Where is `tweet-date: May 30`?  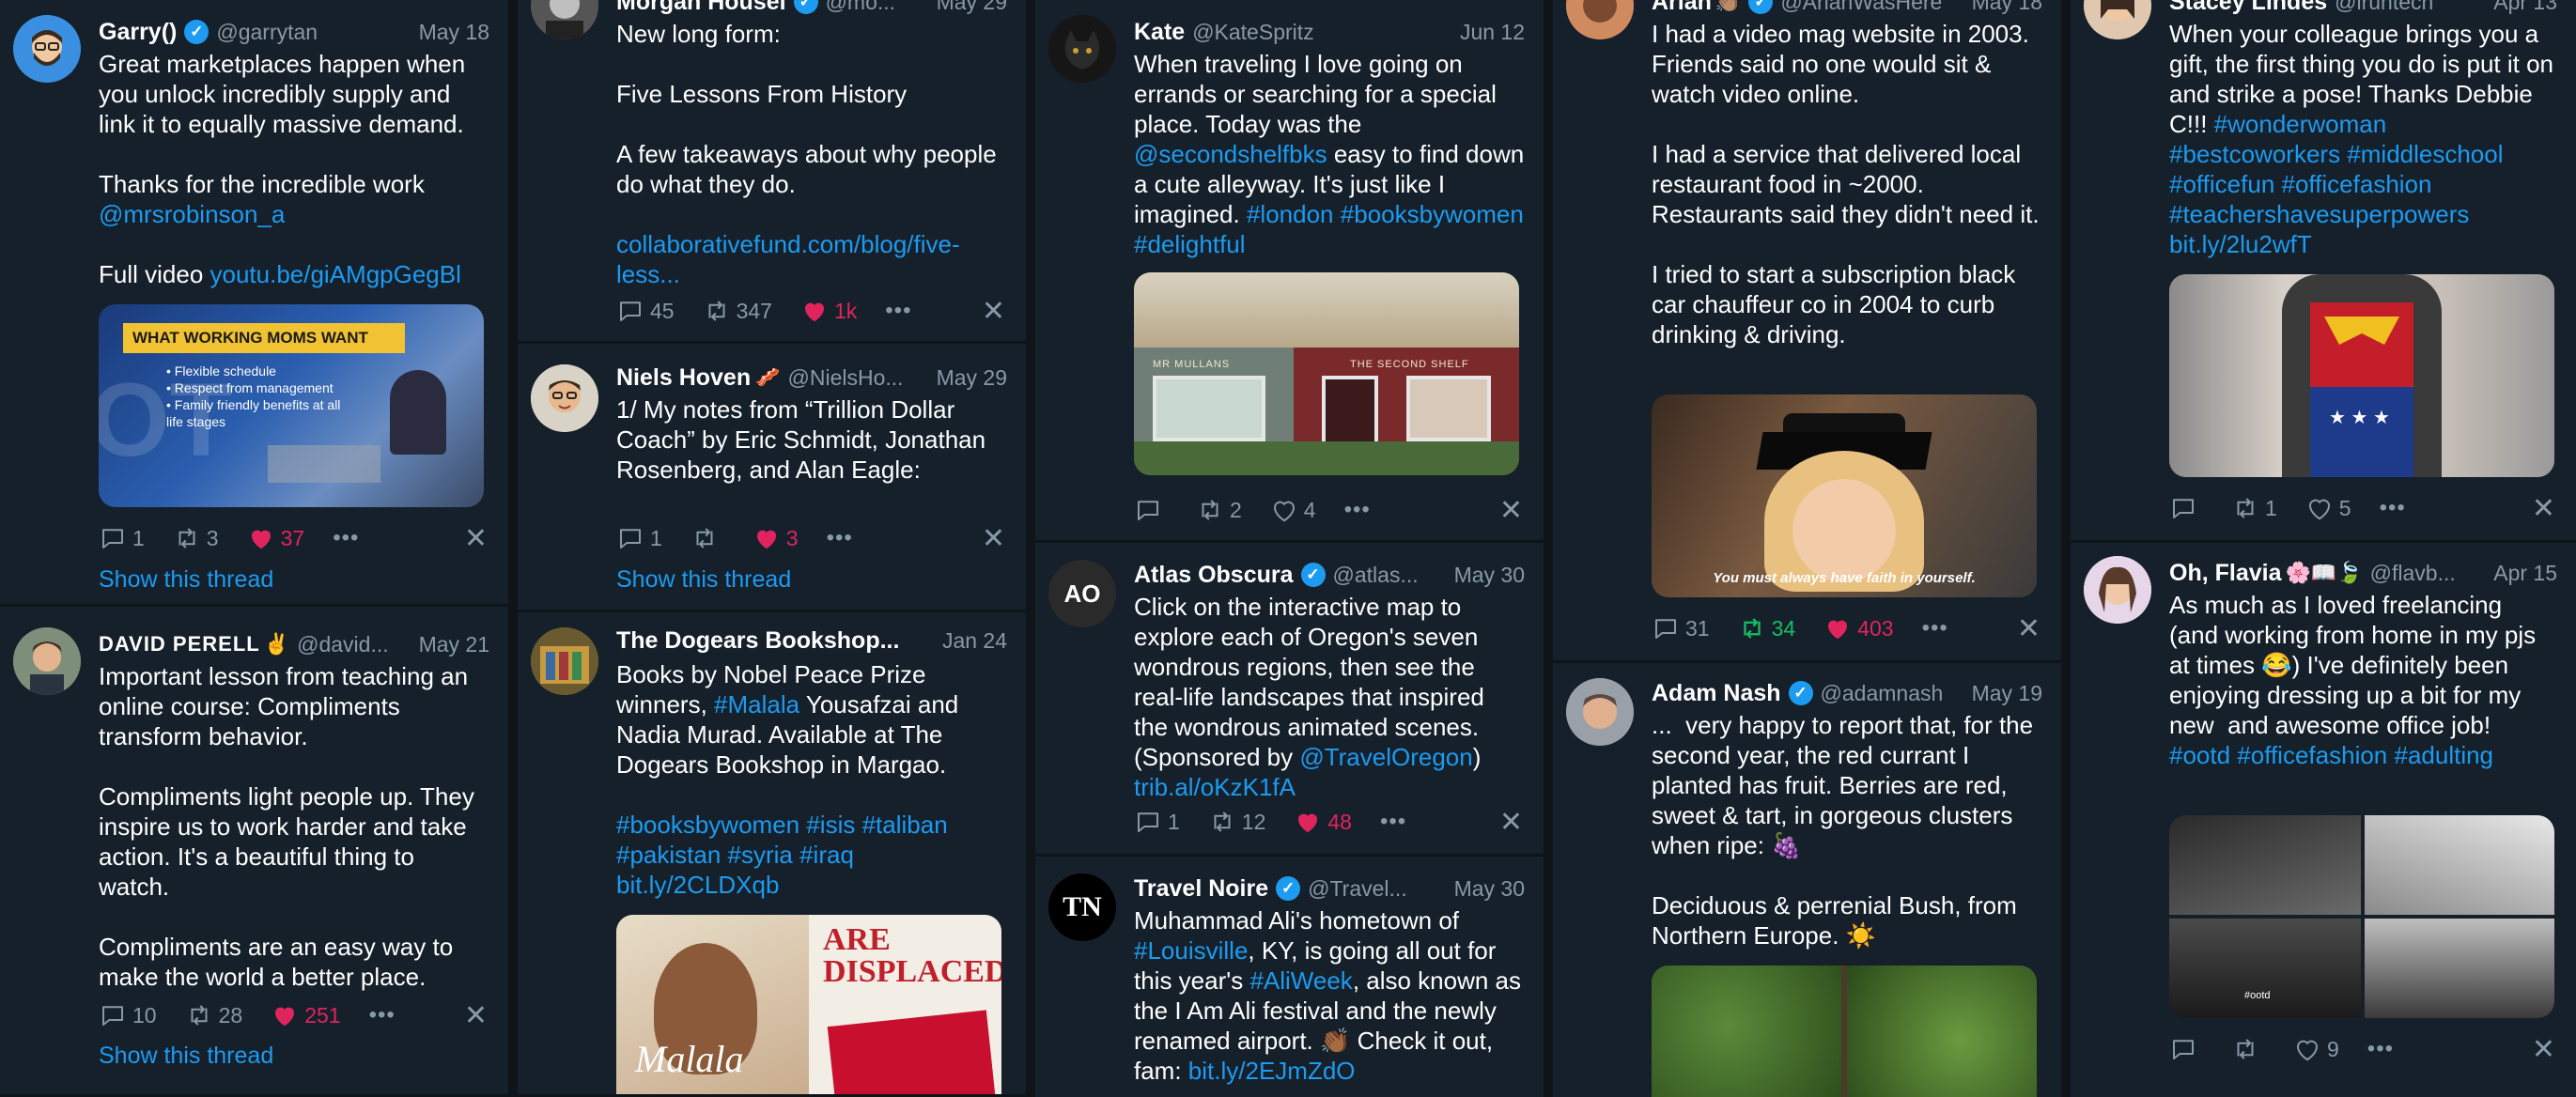
tweet-date: May 30 is located at coordinates (1490, 889).